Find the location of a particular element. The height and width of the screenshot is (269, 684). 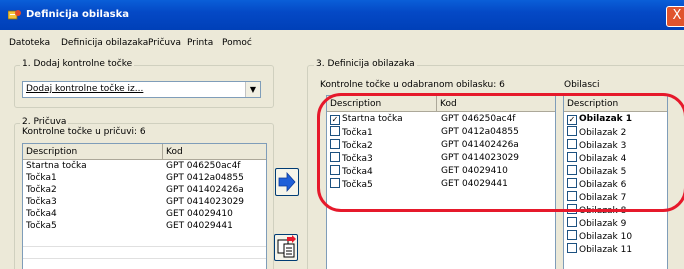

table-row: ✓ Startna točka GPT 046250ac4f is located at coordinates (441, 119).